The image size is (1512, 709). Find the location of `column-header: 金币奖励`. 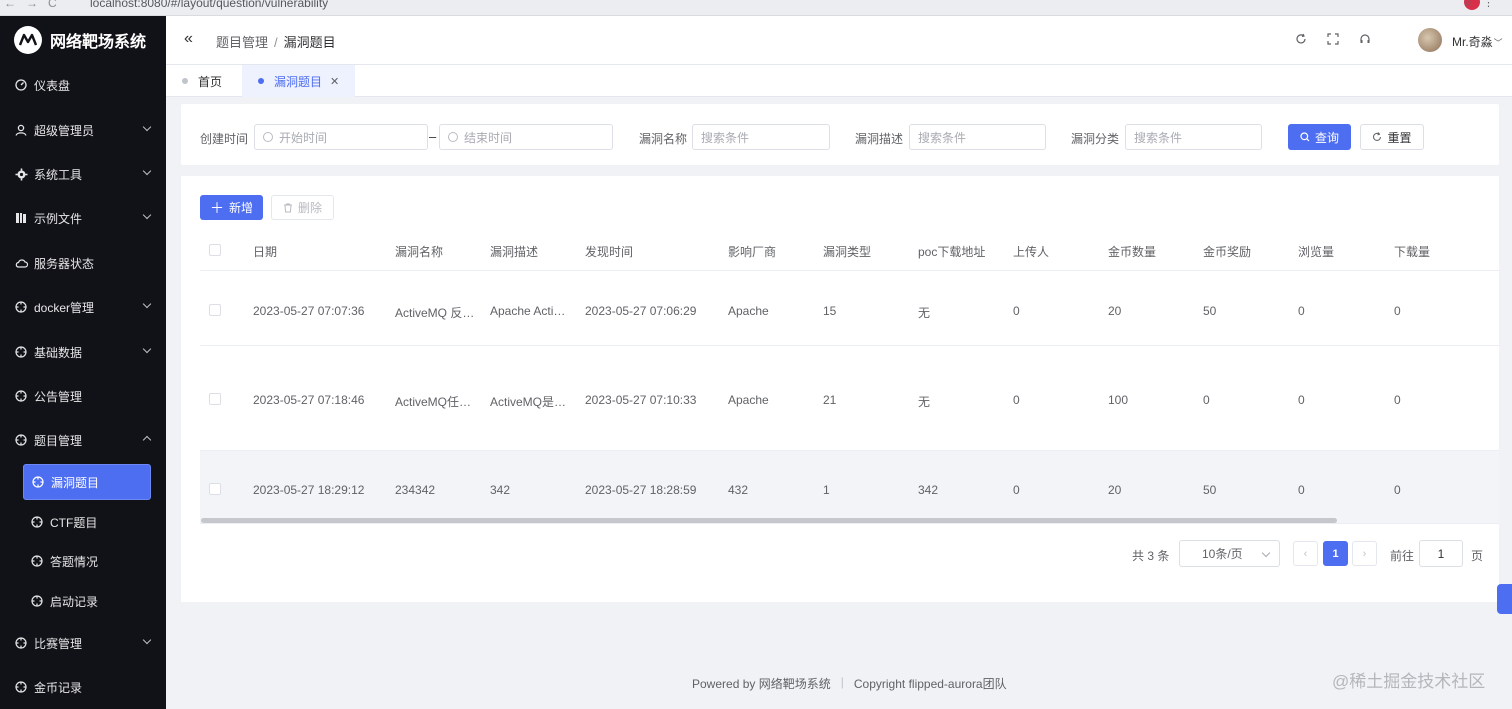

column-header: 金币奖励 is located at coordinates (1227, 251).